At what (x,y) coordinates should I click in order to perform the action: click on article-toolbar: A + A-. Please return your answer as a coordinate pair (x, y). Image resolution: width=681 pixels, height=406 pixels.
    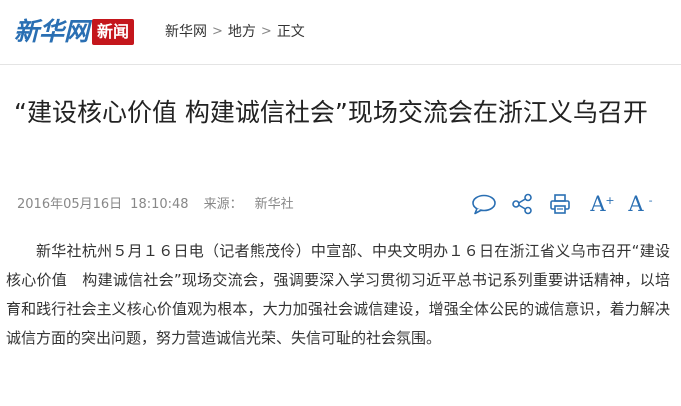
    Looking at the image, I should click on (561, 204).